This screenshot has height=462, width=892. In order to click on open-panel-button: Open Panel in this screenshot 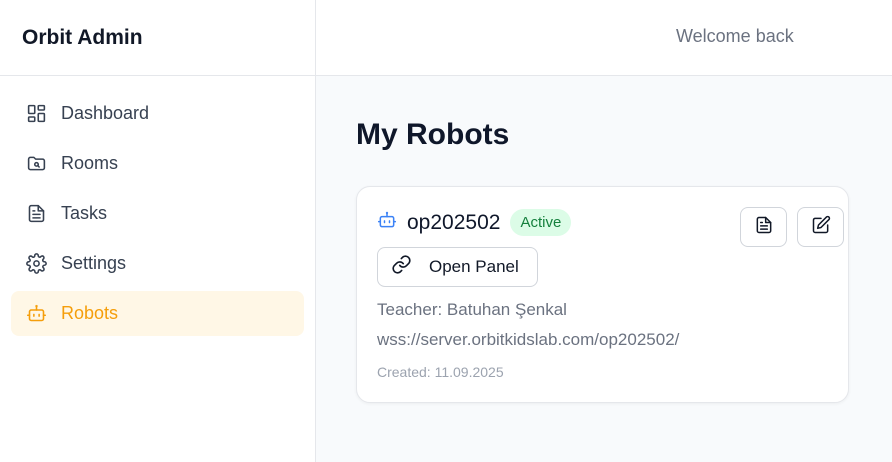, I will do `click(457, 267)`.